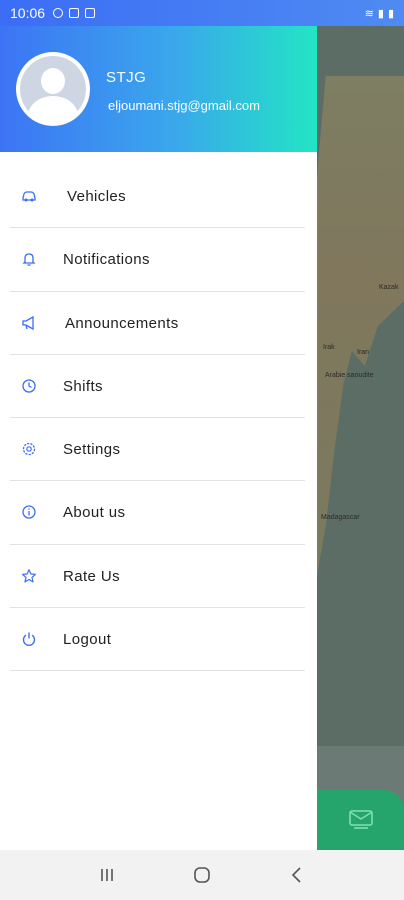 Image resolution: width=404 pixels, height=900 pixels. Describe the element at coordinates (92, 450) in the screenshot. I see `menu-label: Settings` at that location.